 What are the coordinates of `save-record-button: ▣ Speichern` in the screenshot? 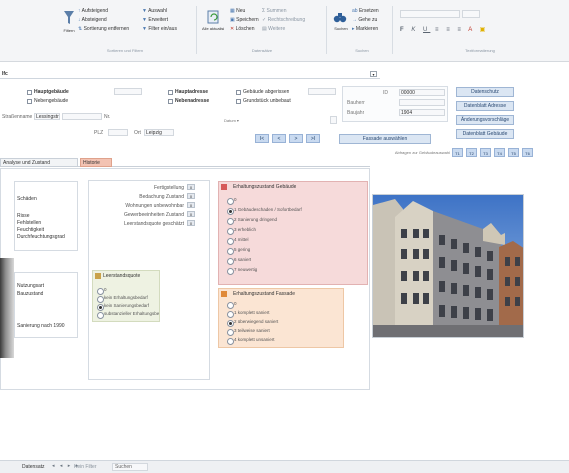 It's located at (245, 20).